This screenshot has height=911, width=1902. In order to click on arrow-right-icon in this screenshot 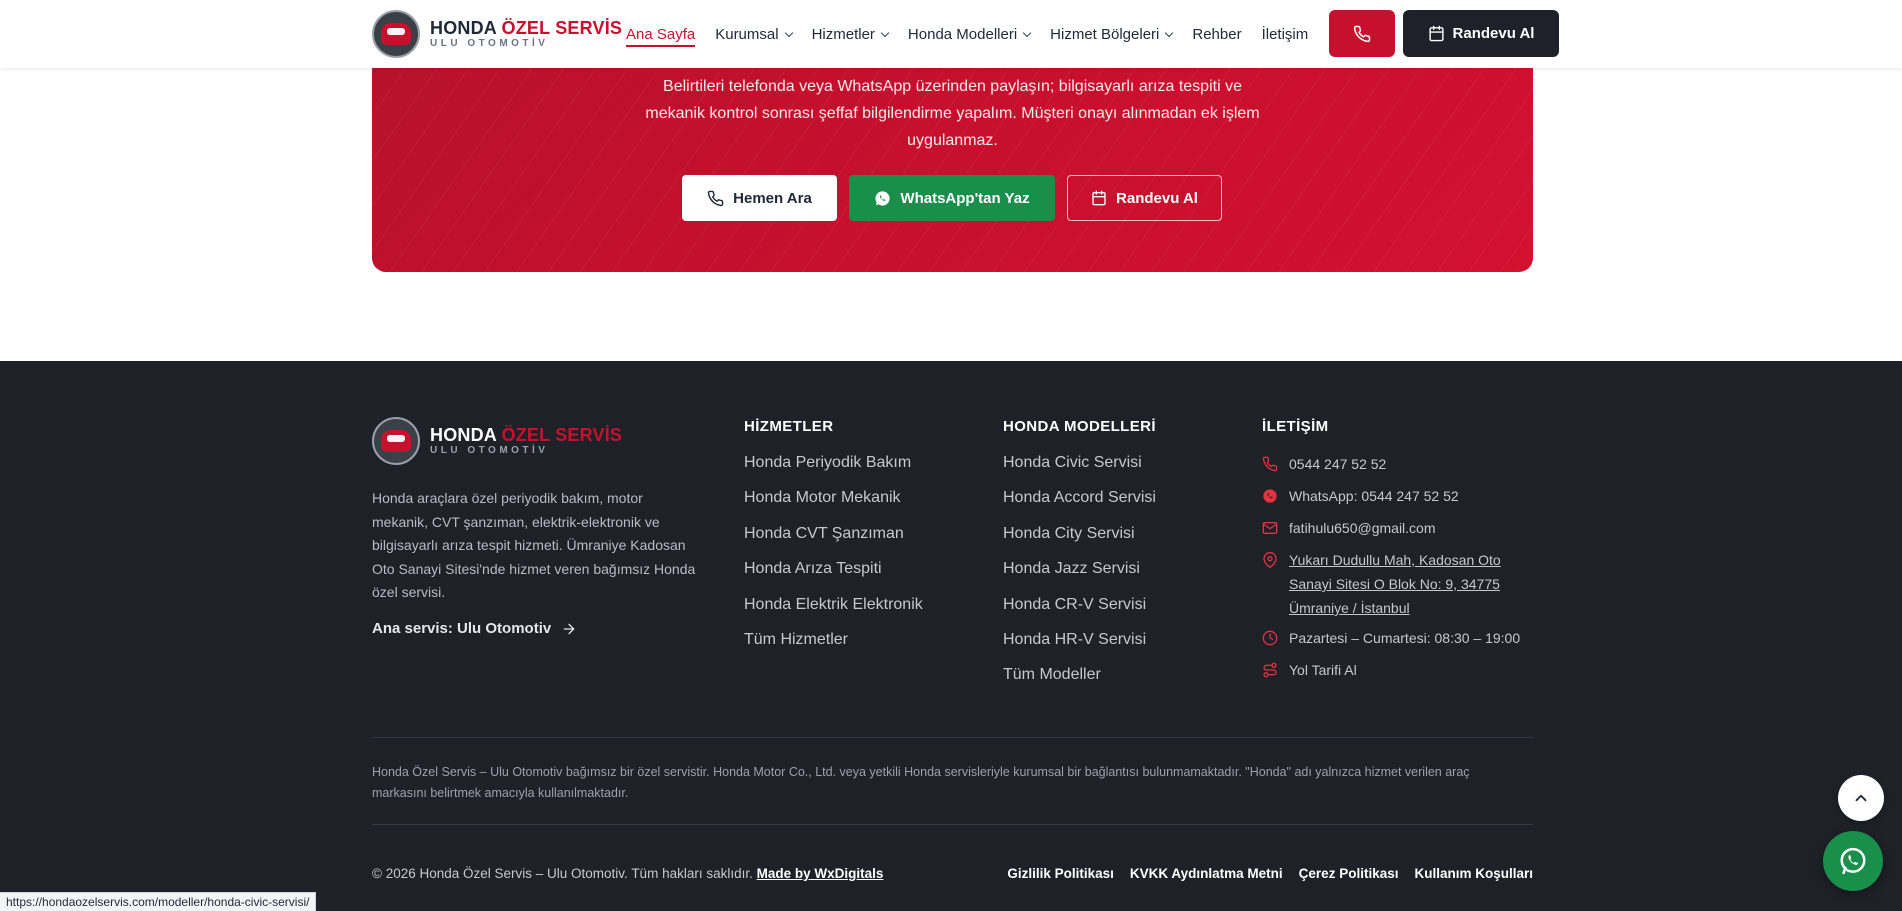, I will do `click(569, 628)`.